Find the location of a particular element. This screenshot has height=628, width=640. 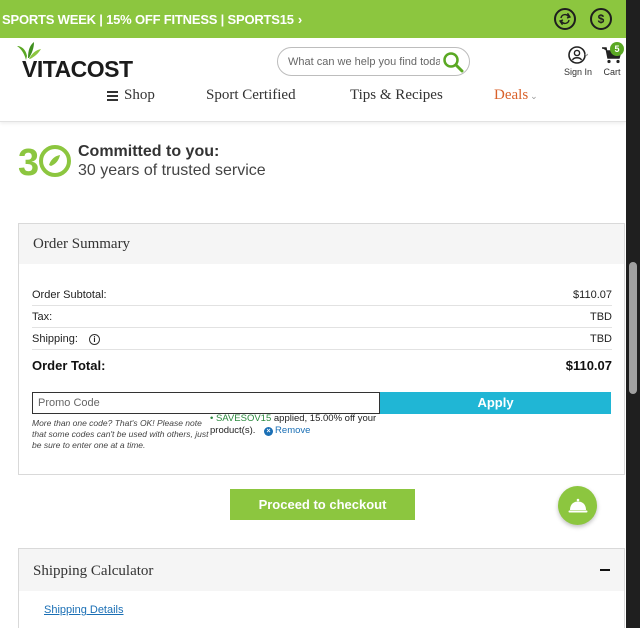

shipping-label: Shipping: is located at coordinates (55, 338).